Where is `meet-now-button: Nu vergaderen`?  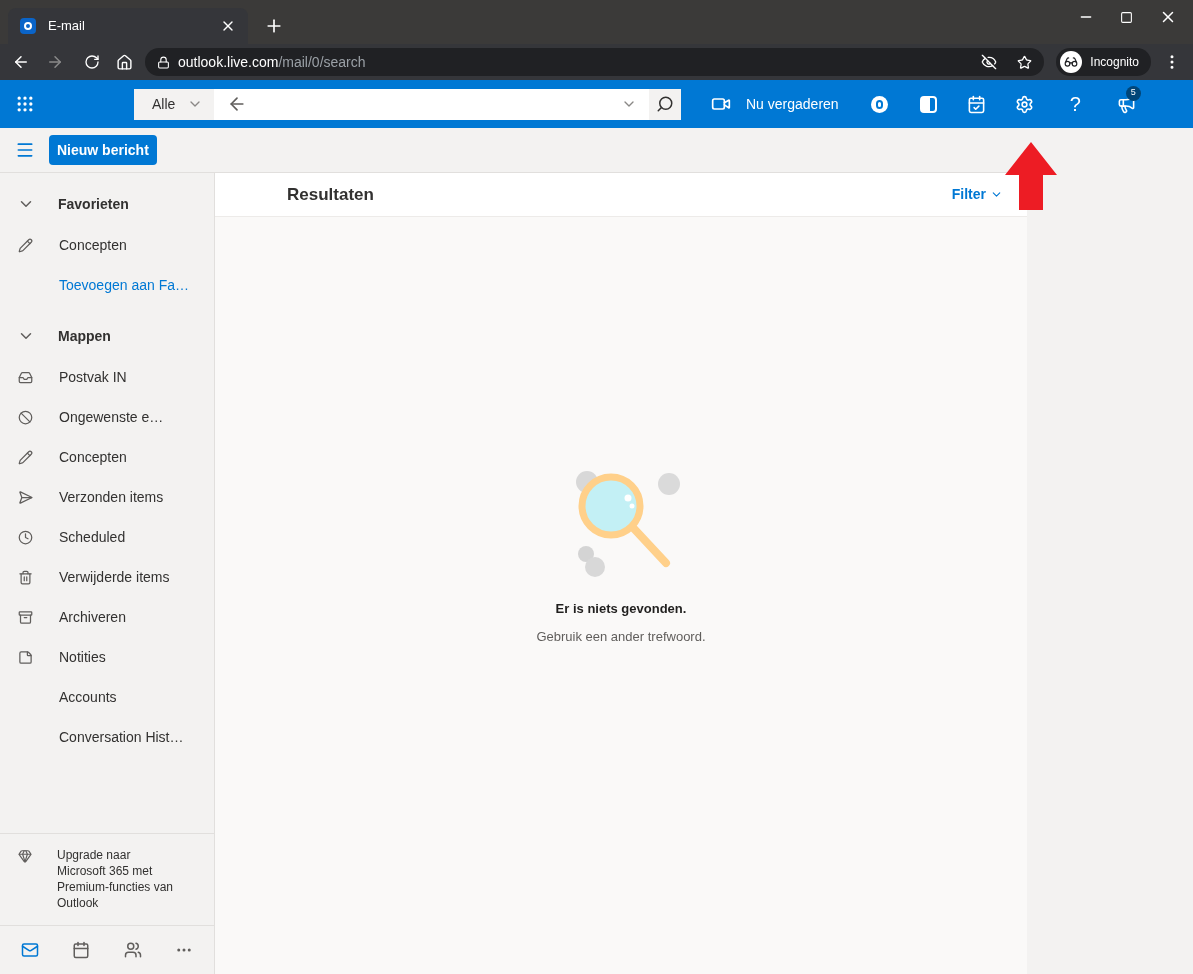 meet-now-button: Nu vergaderen is located at coordinates (792, 104).